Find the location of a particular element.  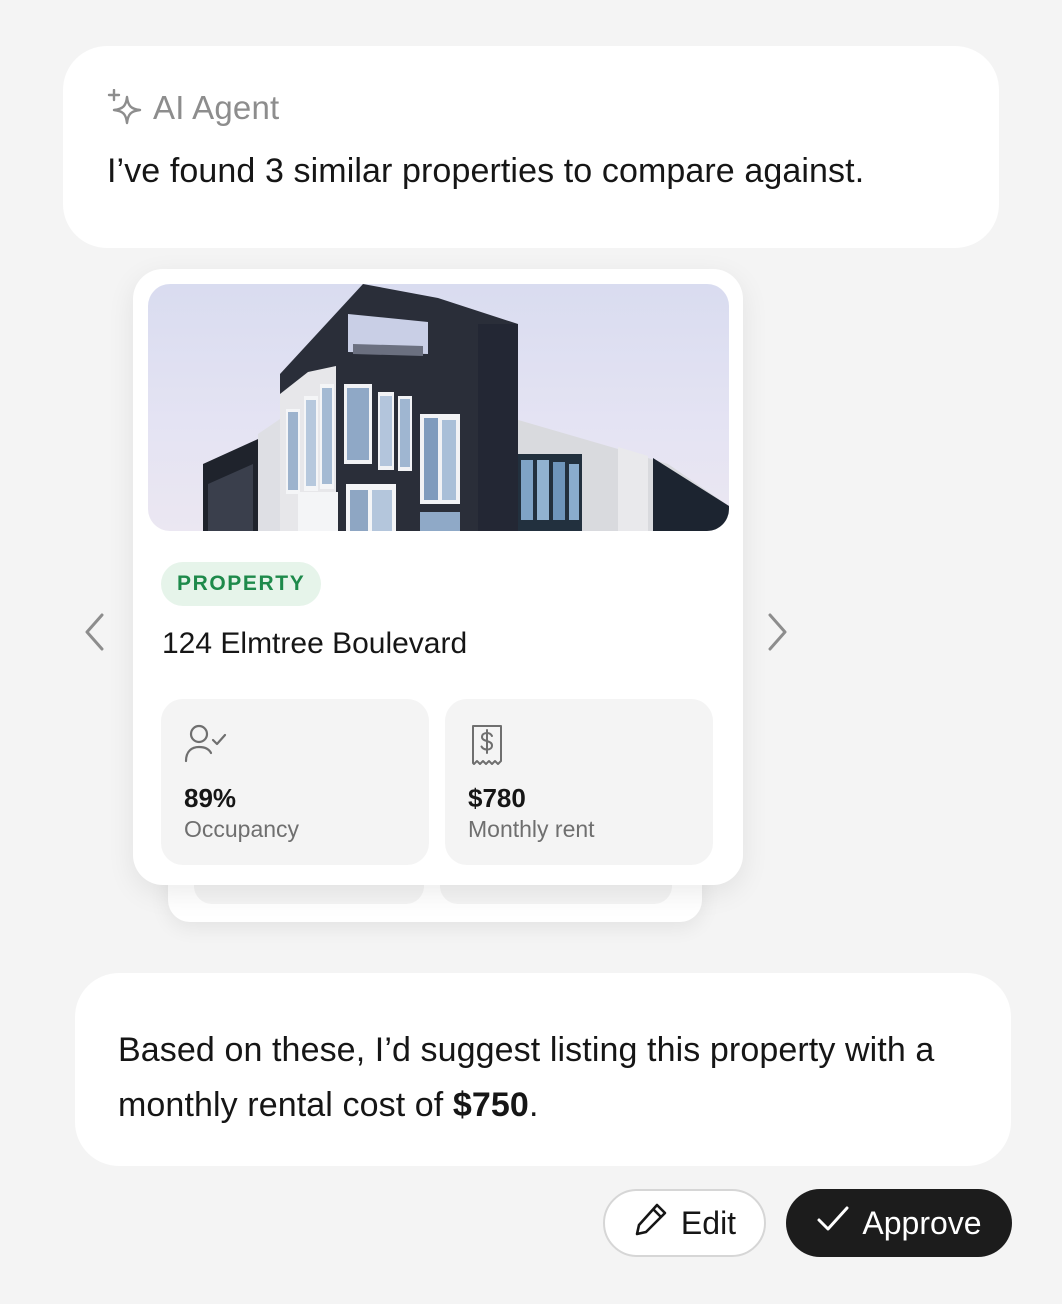

carousel-prev-button is located at coordinates (94, 634).